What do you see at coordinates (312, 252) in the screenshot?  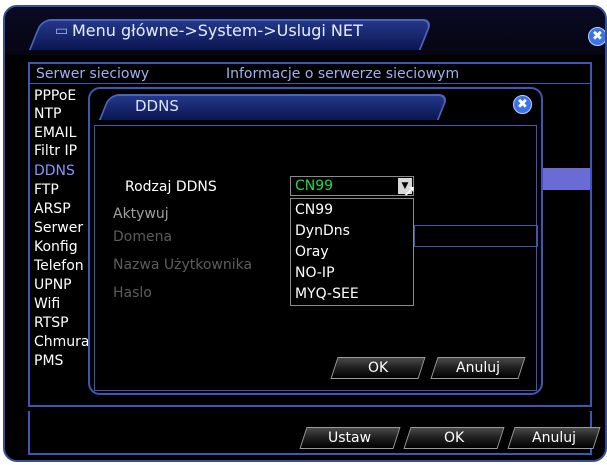 I see `dropdown-option: Oray` at bounding box center [312, 252].